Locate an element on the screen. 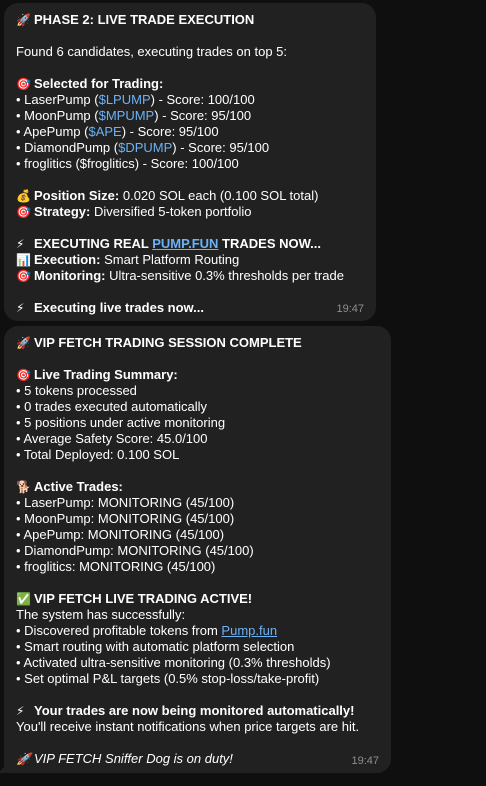 The image size is (486, 786). candidate-item: • ApePump ($APE) - Score: 95/100 is located at coordinates (117, 131).